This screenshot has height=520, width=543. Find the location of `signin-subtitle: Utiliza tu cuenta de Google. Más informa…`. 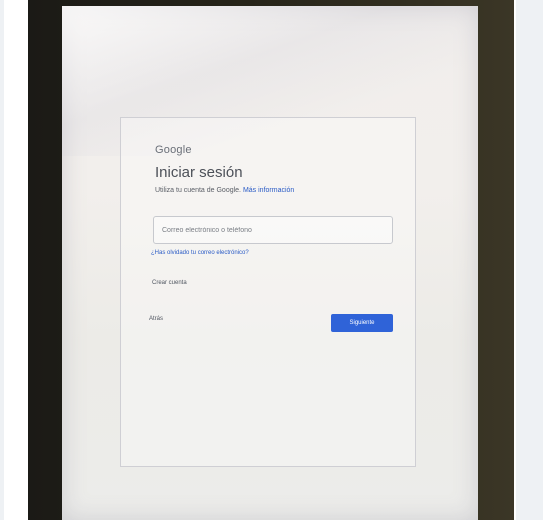

signin-subtitle: Utiliza tu cuenta de Google. Más informa… is located at coordinates (224, 190).